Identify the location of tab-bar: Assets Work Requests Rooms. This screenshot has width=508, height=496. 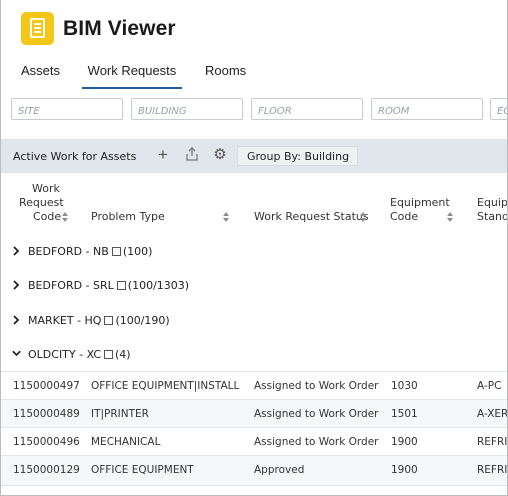
(254, 75).